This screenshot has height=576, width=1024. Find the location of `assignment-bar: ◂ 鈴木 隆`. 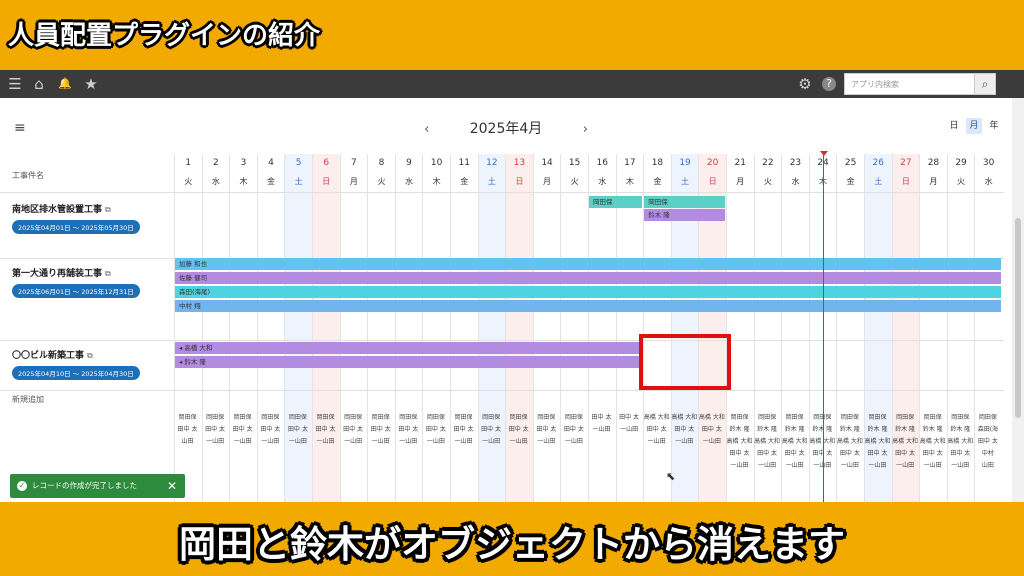

assignment-bar: ◂ 鈴木 隆 is located at coordinates (409, 362).